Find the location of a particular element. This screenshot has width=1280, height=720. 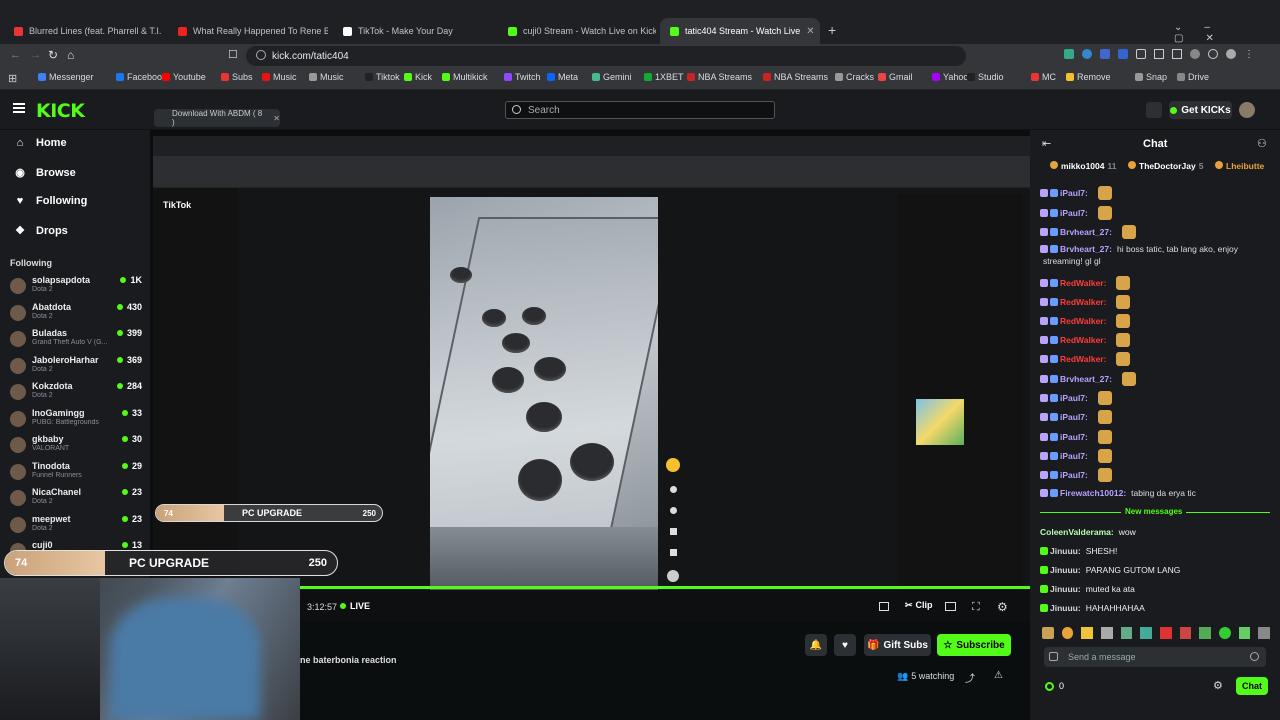

chat-input: Send a message is located at coordinates (1155, 657).